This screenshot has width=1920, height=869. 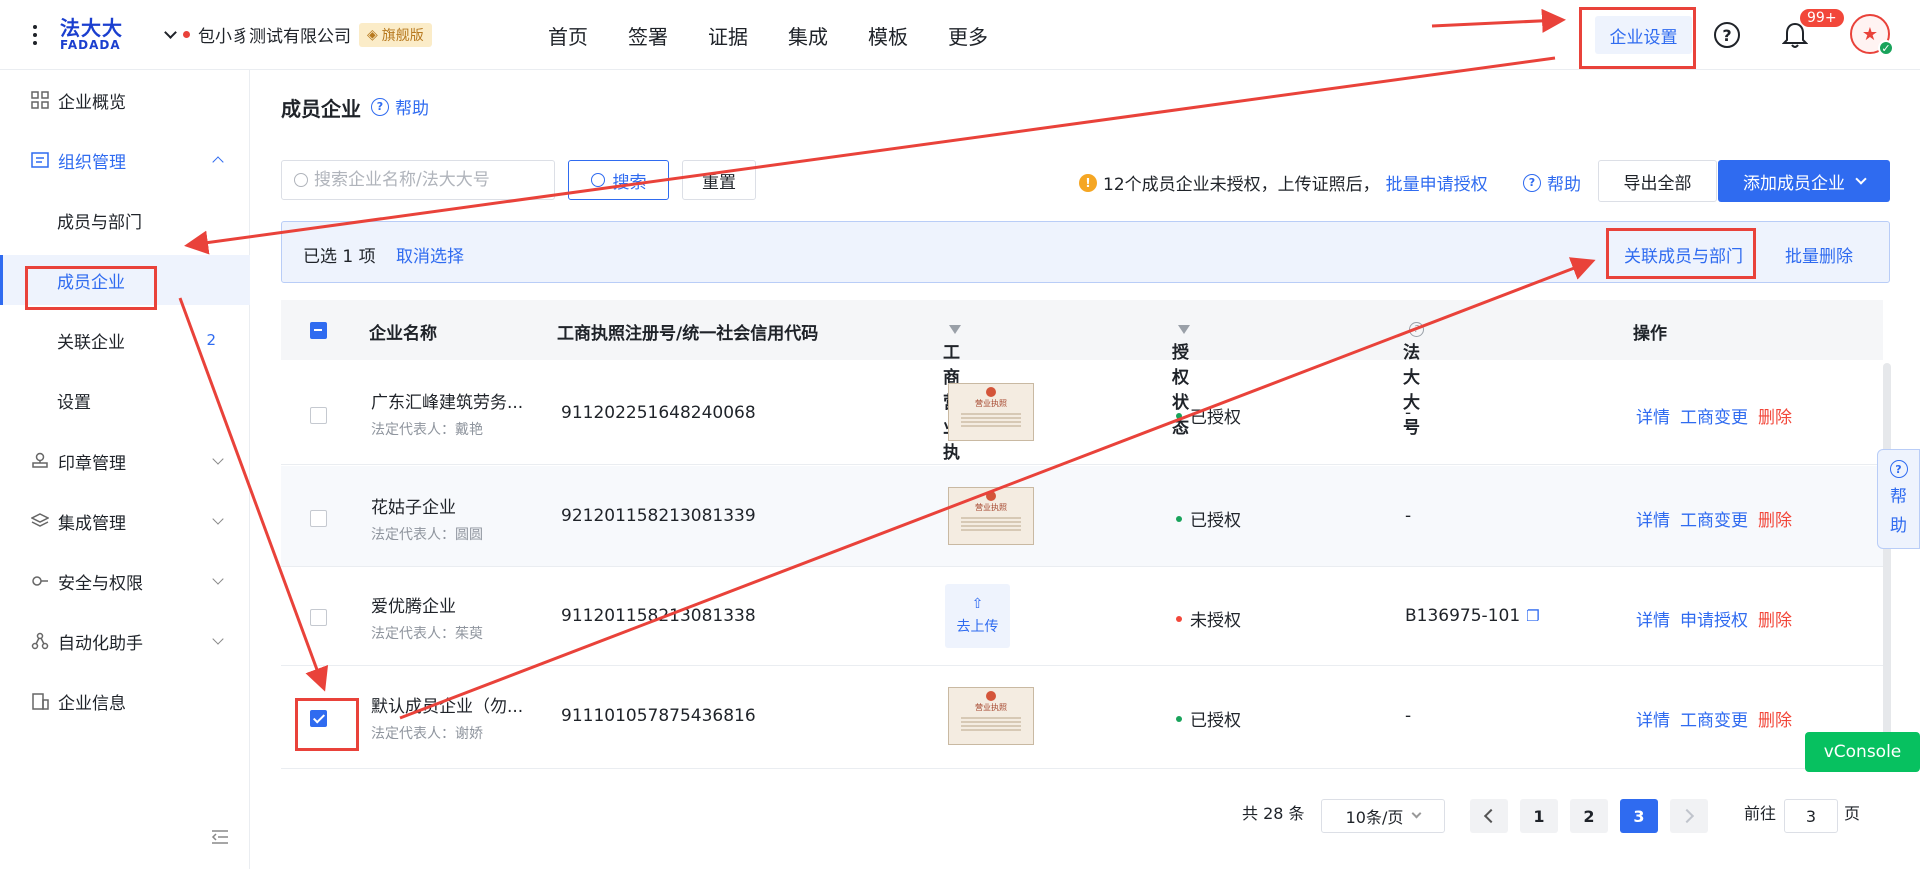 What do you see at coordinates (977, 616) in the screenshot?
I see `upload-license-button: ⇧ 去上传` at bounding box center [977, 616].